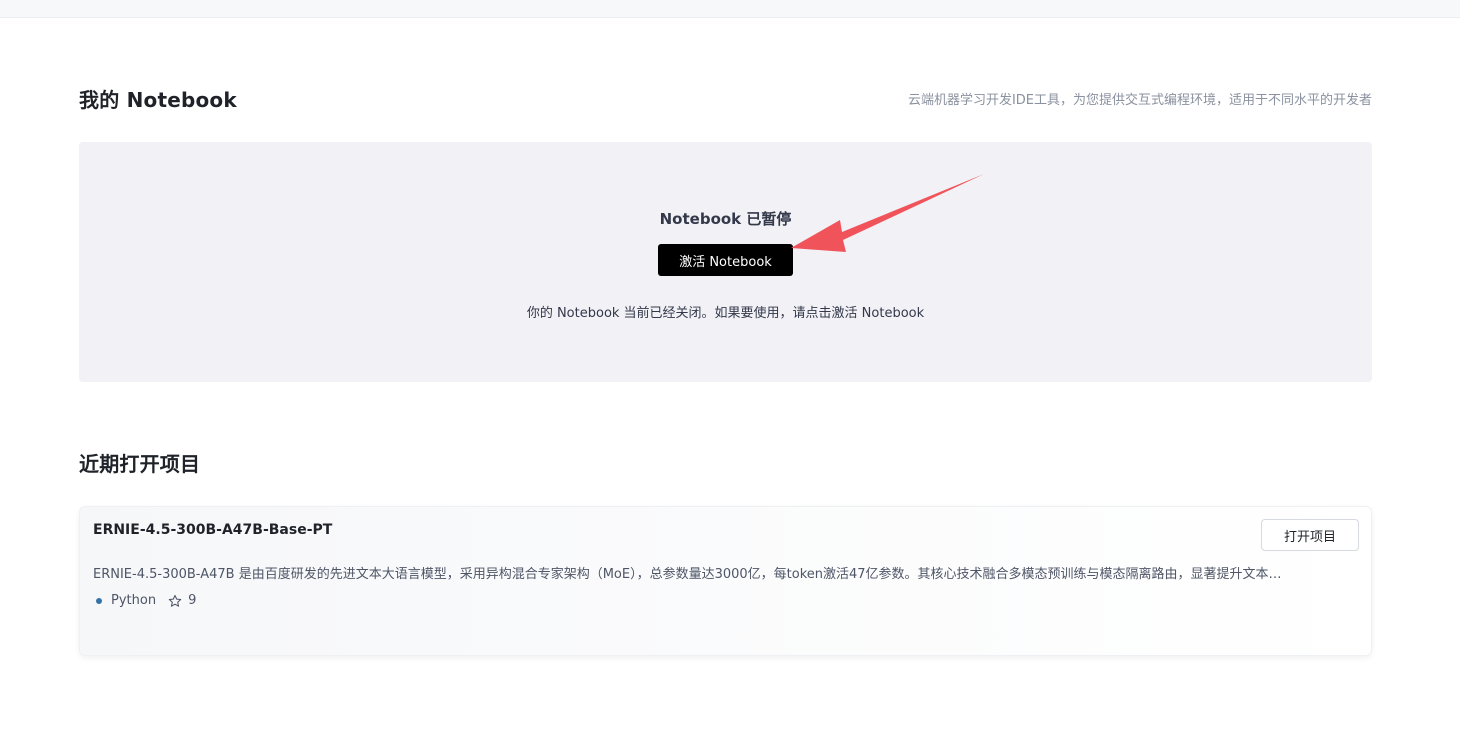 This screenshot has height=751, width=1460. What do you see at coordinates (725, 313) in the screenshot?
I see `notebook-hint-text: 你的 Notebook 当前已经关闭。如果要使用，请点击激活 Notebook` at bounding box center [725, 313].